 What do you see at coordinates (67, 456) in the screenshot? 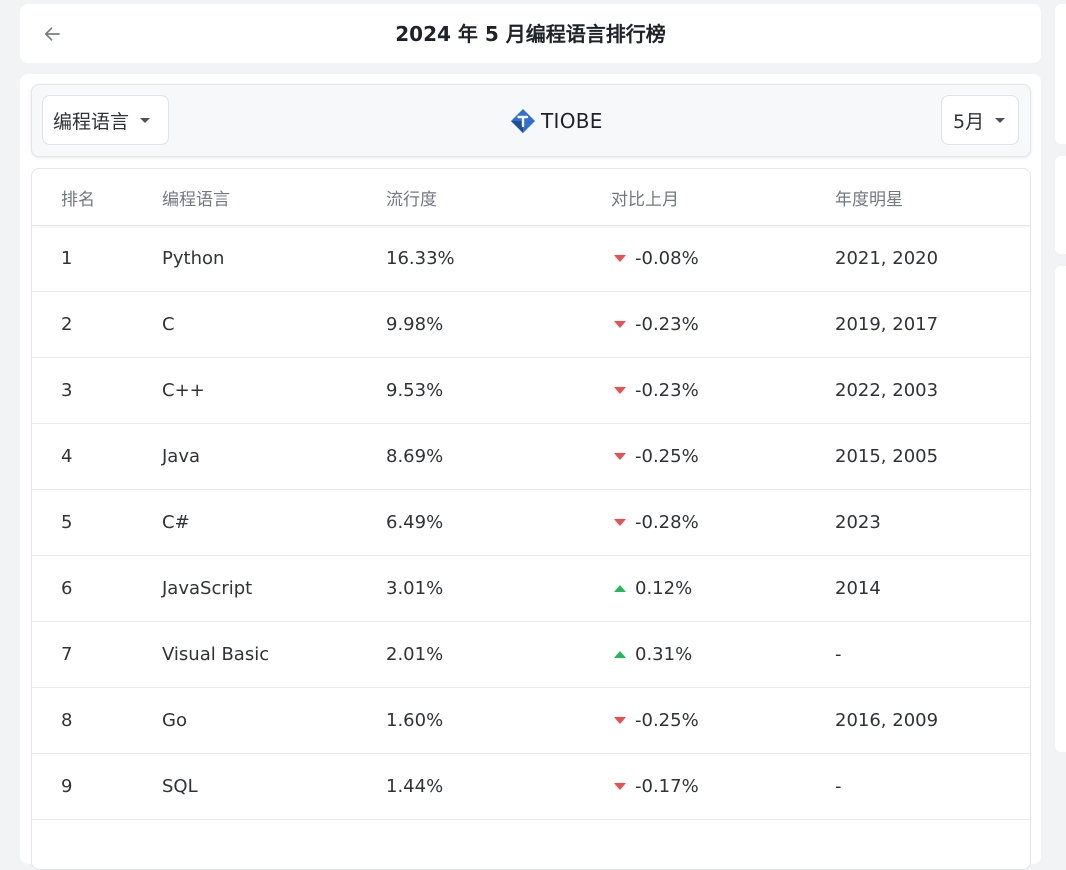
I see `rank-cell: 4` at bounding box center [67, 456].